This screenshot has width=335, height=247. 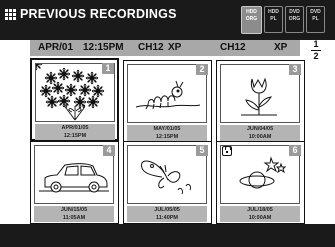 I want to click on recording-thumbnail-6: 6 JUL/18/05 10:00AM, so click(x=260, y=182).